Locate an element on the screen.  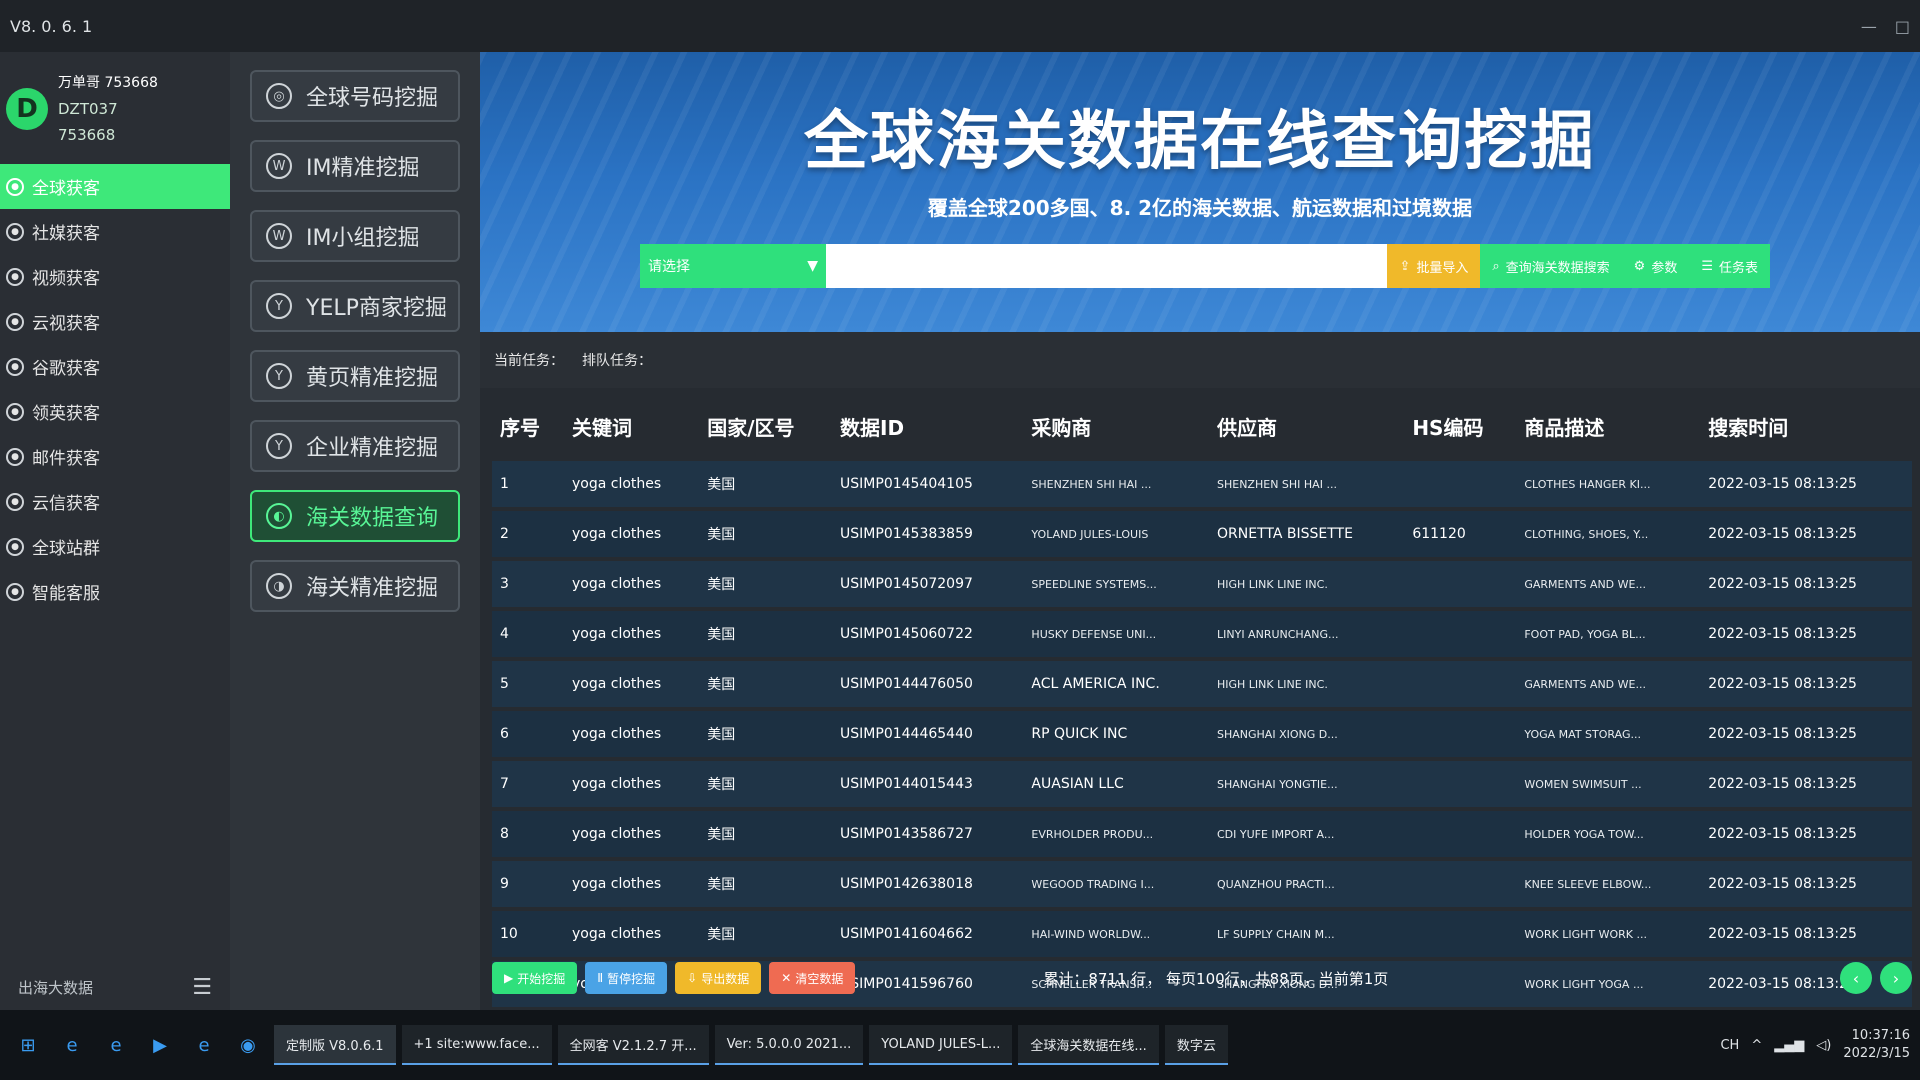
tool-global-number: ◎ 全球号码挖掘 is located at coordinates (355, 96).